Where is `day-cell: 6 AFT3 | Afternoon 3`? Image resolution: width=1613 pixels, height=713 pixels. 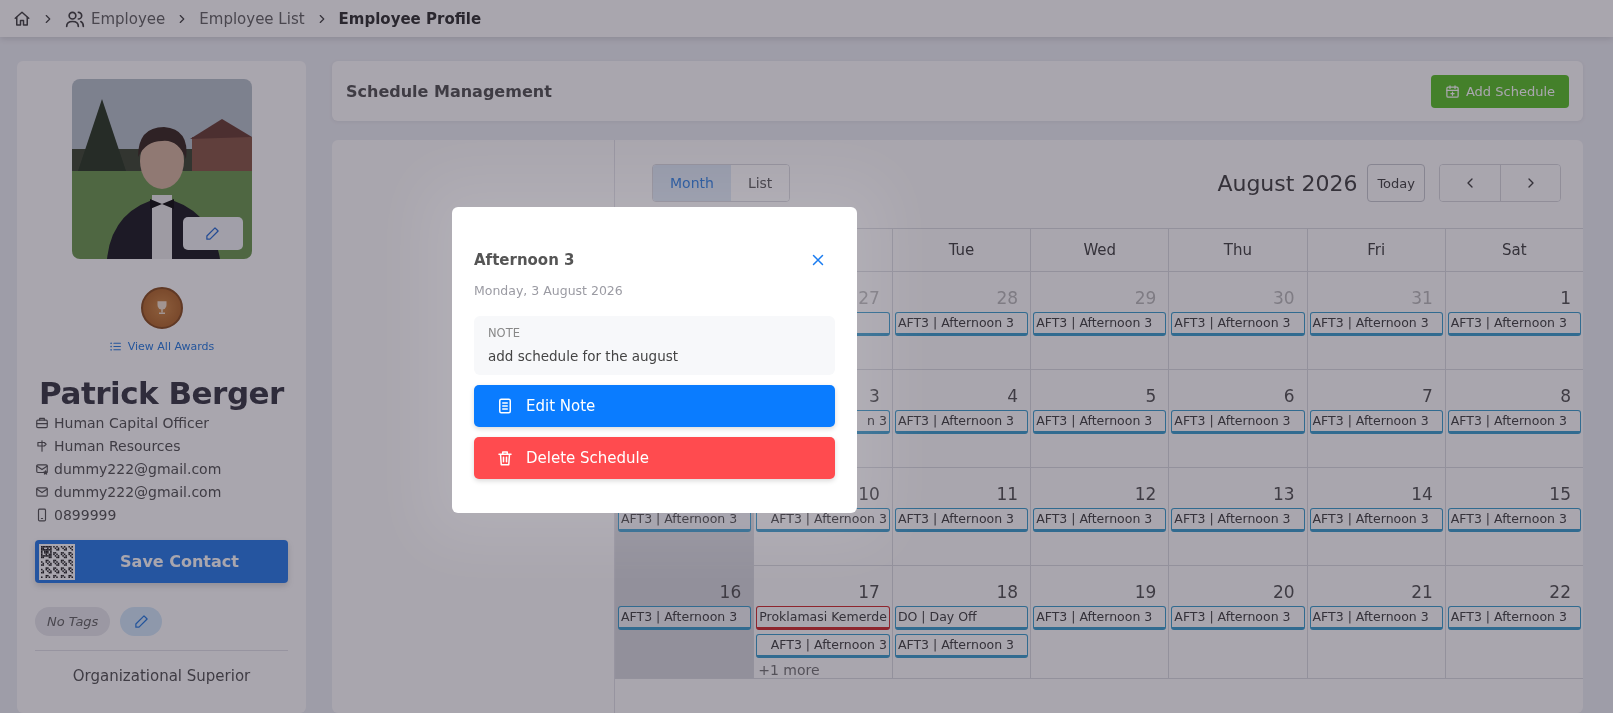
day-cell: 6 AFT3 | Afternoon 3 is located at coordinates (1237, 419).